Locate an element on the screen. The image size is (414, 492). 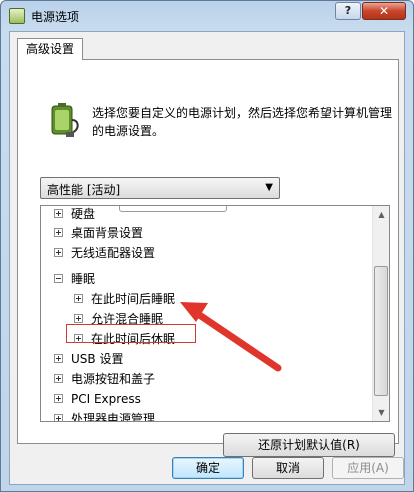
power-plan-dropdown: 高性能 [活动] ▼ is located at coordinates (160, 188).